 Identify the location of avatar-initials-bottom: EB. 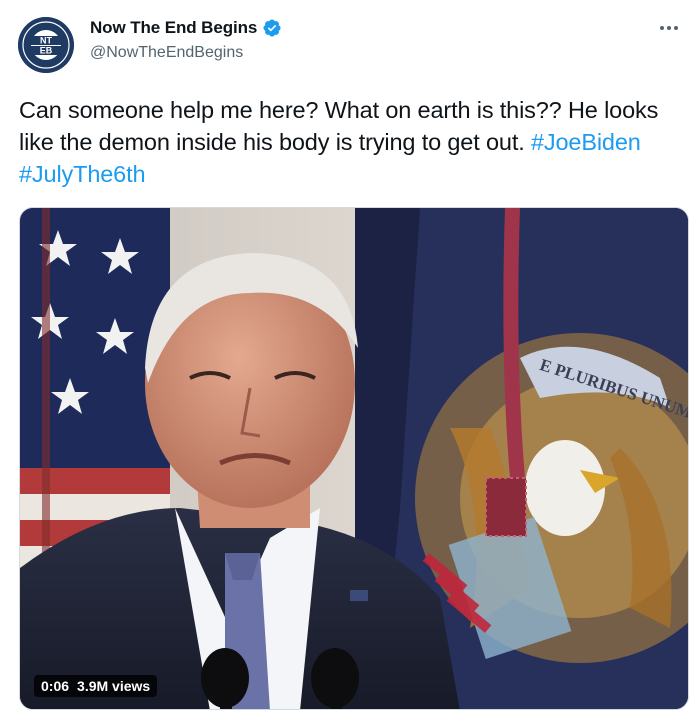
(46, 51).